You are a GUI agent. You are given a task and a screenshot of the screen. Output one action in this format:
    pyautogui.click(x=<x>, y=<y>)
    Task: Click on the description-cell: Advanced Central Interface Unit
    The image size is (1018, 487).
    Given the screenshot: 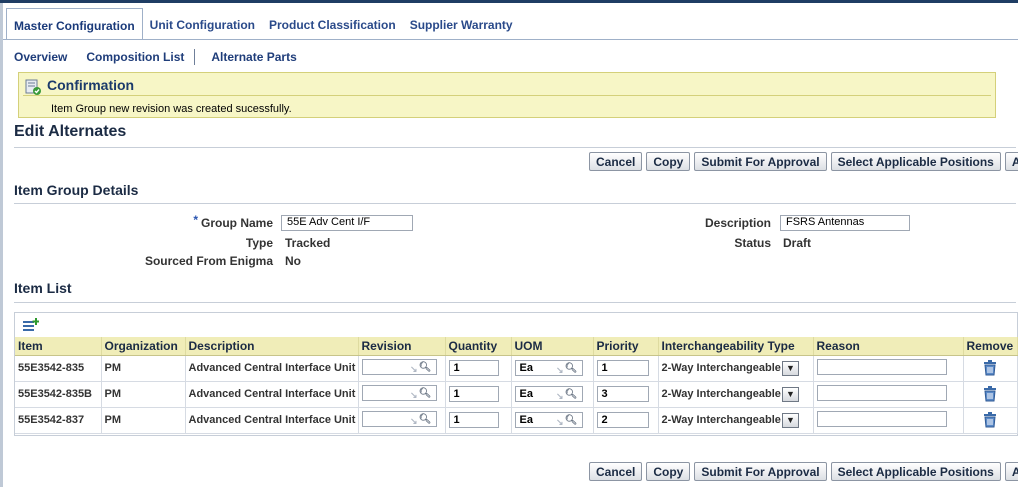 What is the action you would take?
    pyautogui.click(x=272, y=420)
    